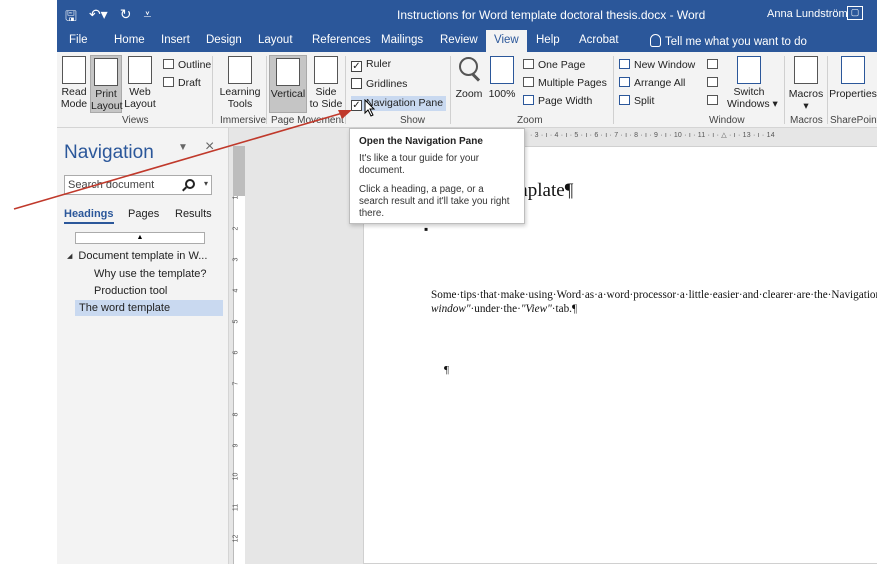 Image resolution: width=877 pixels, height=564 pixels. Describe the element at coordinates (288, 84) in the screenshot. I see `vertical-button: Vertical` at that location.